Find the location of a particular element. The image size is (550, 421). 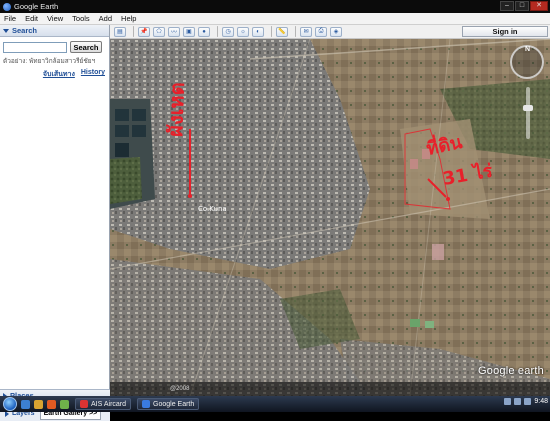

window-controls: – □ ✕ is located at coordinates (524, 6).